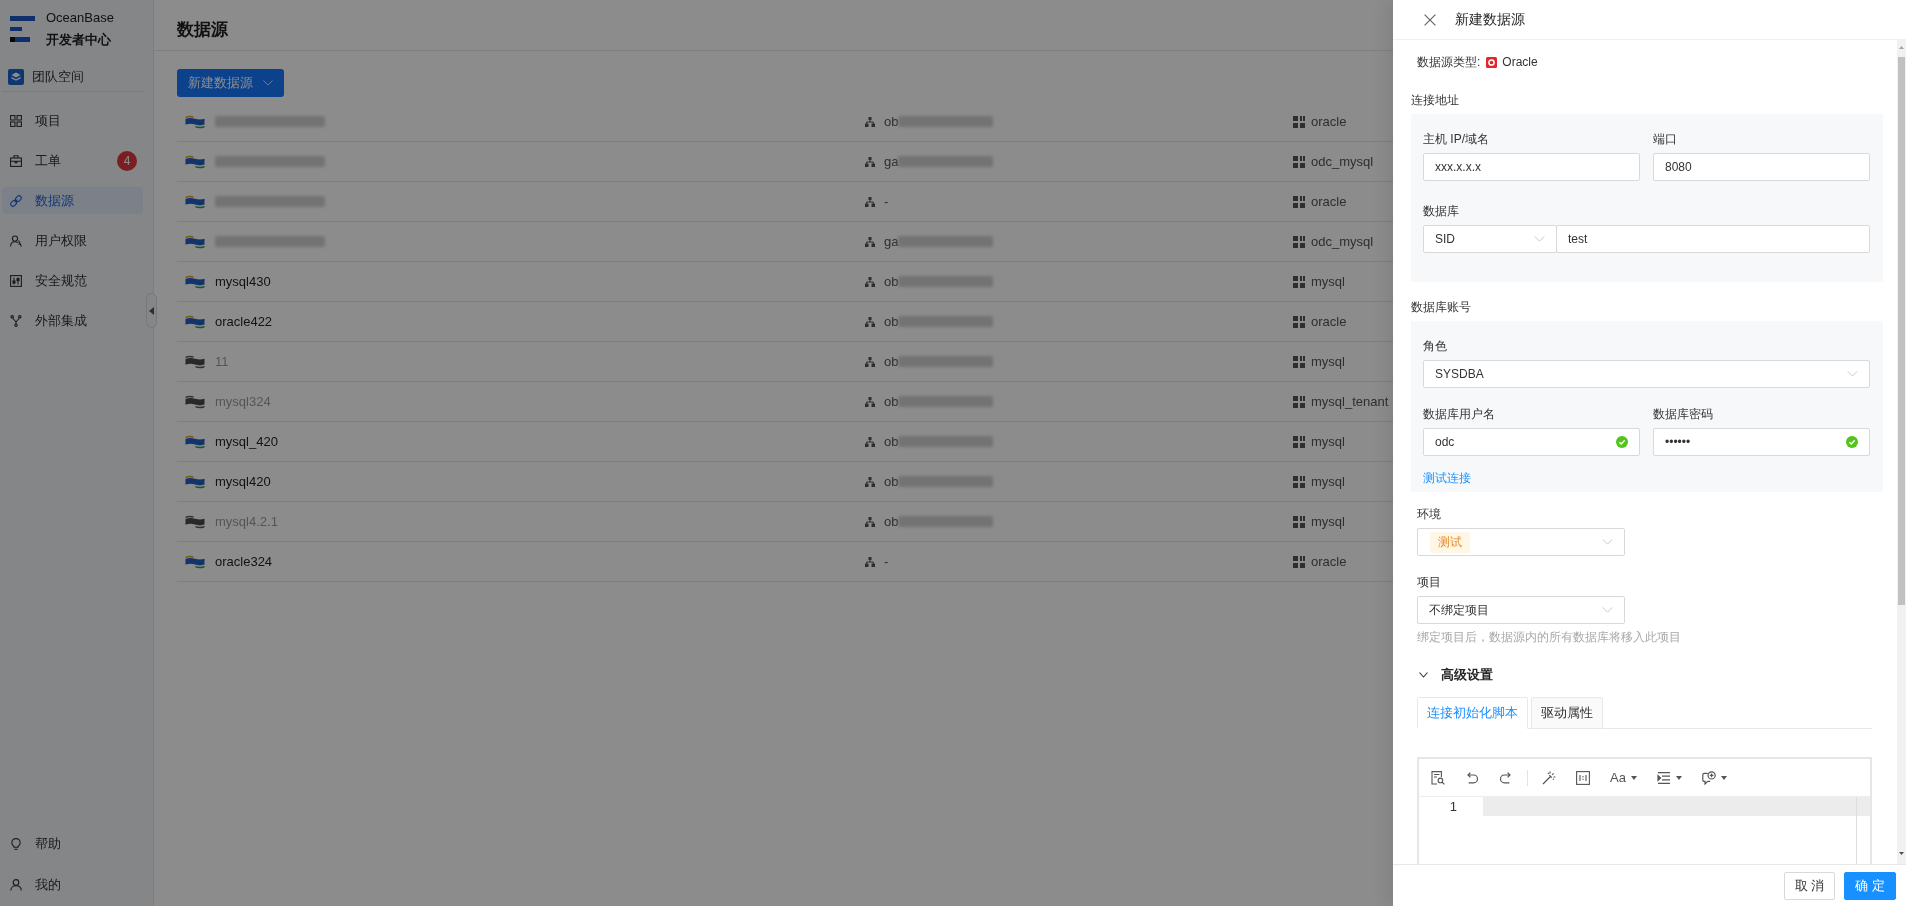  Describe the element at coordinates (1567, 713) in the screenshot. I see `tab: 驱动属性` at that location.